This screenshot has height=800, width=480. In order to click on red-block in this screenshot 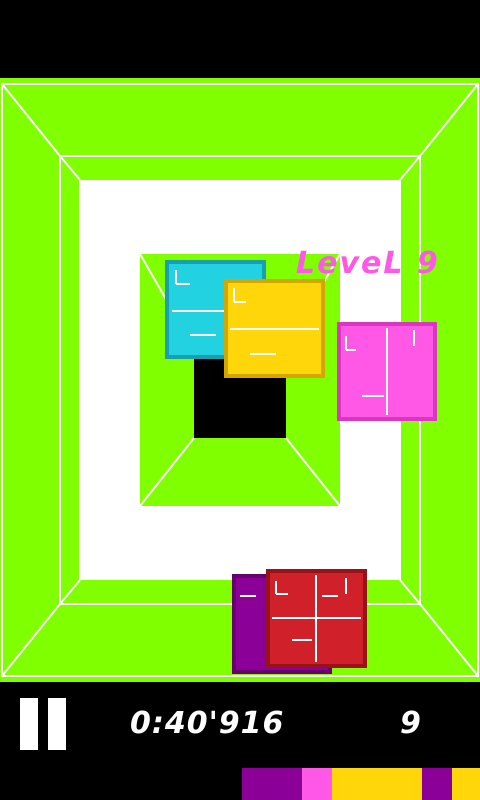, I will do `click(316, 618)`.